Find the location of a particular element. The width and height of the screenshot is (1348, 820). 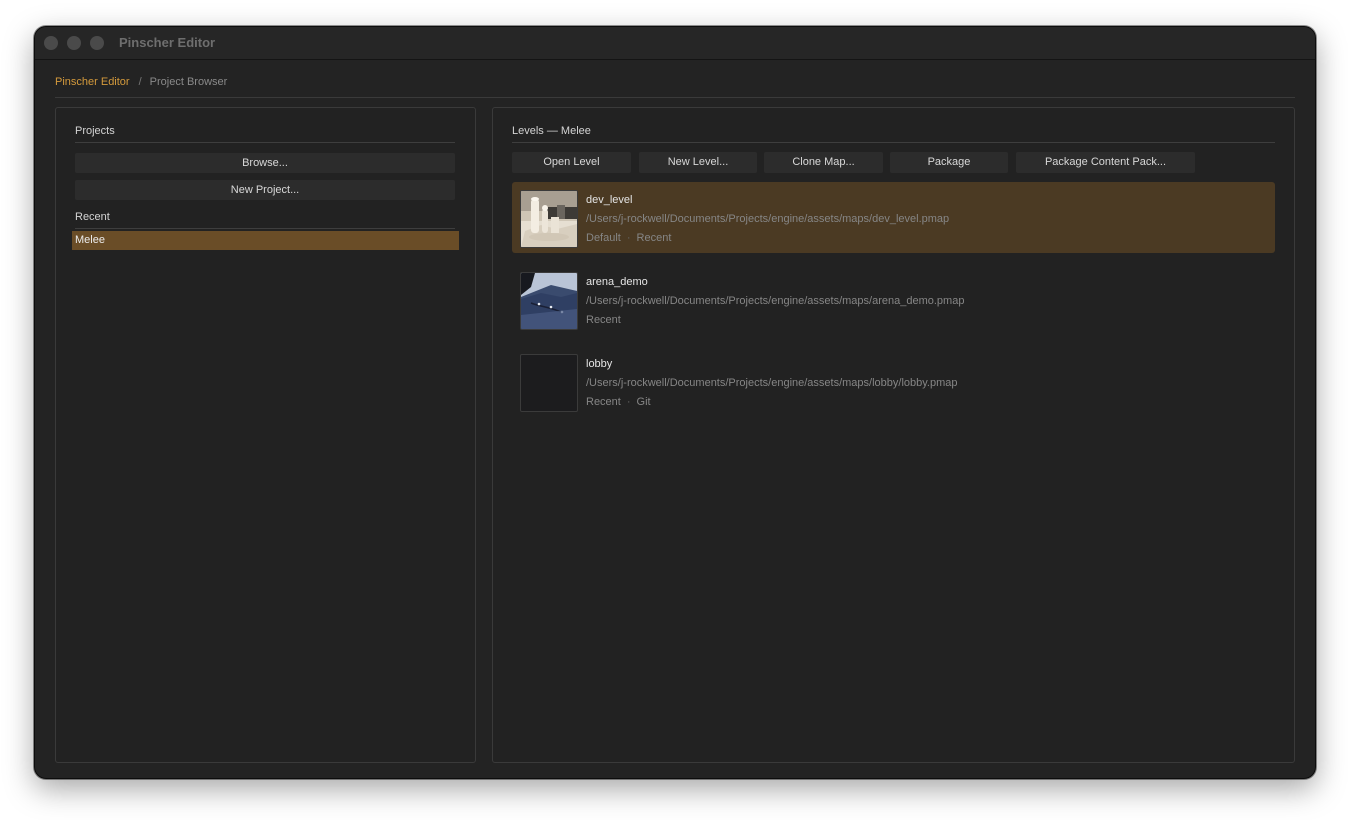

level-name: lobby is located at coordinates (599, 364).